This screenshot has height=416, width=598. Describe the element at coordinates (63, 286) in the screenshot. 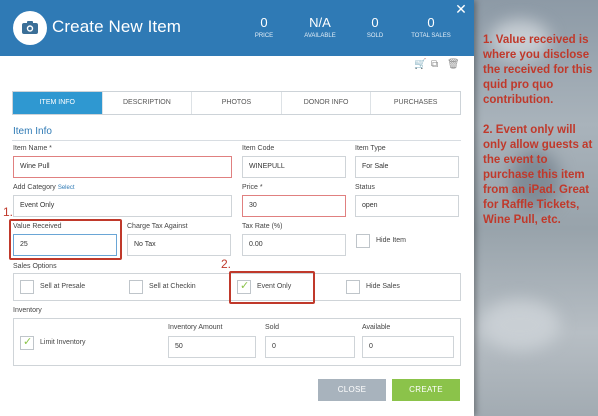

I see `sell-presale-label: Sell at Presale` at that location.